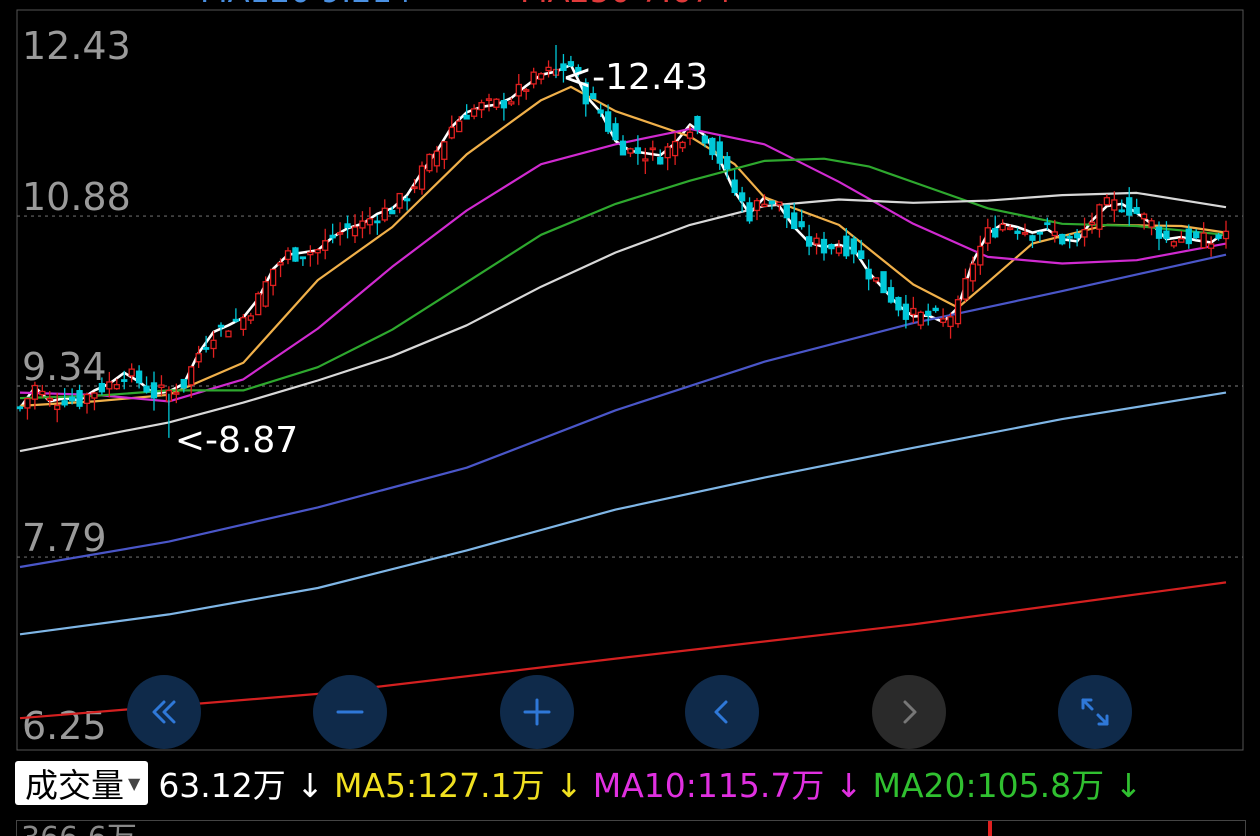 This screenshot has height=836, width=1260. I want to click on volume-ma20: MA20:105.8万 ↓, so click(1007, 785).